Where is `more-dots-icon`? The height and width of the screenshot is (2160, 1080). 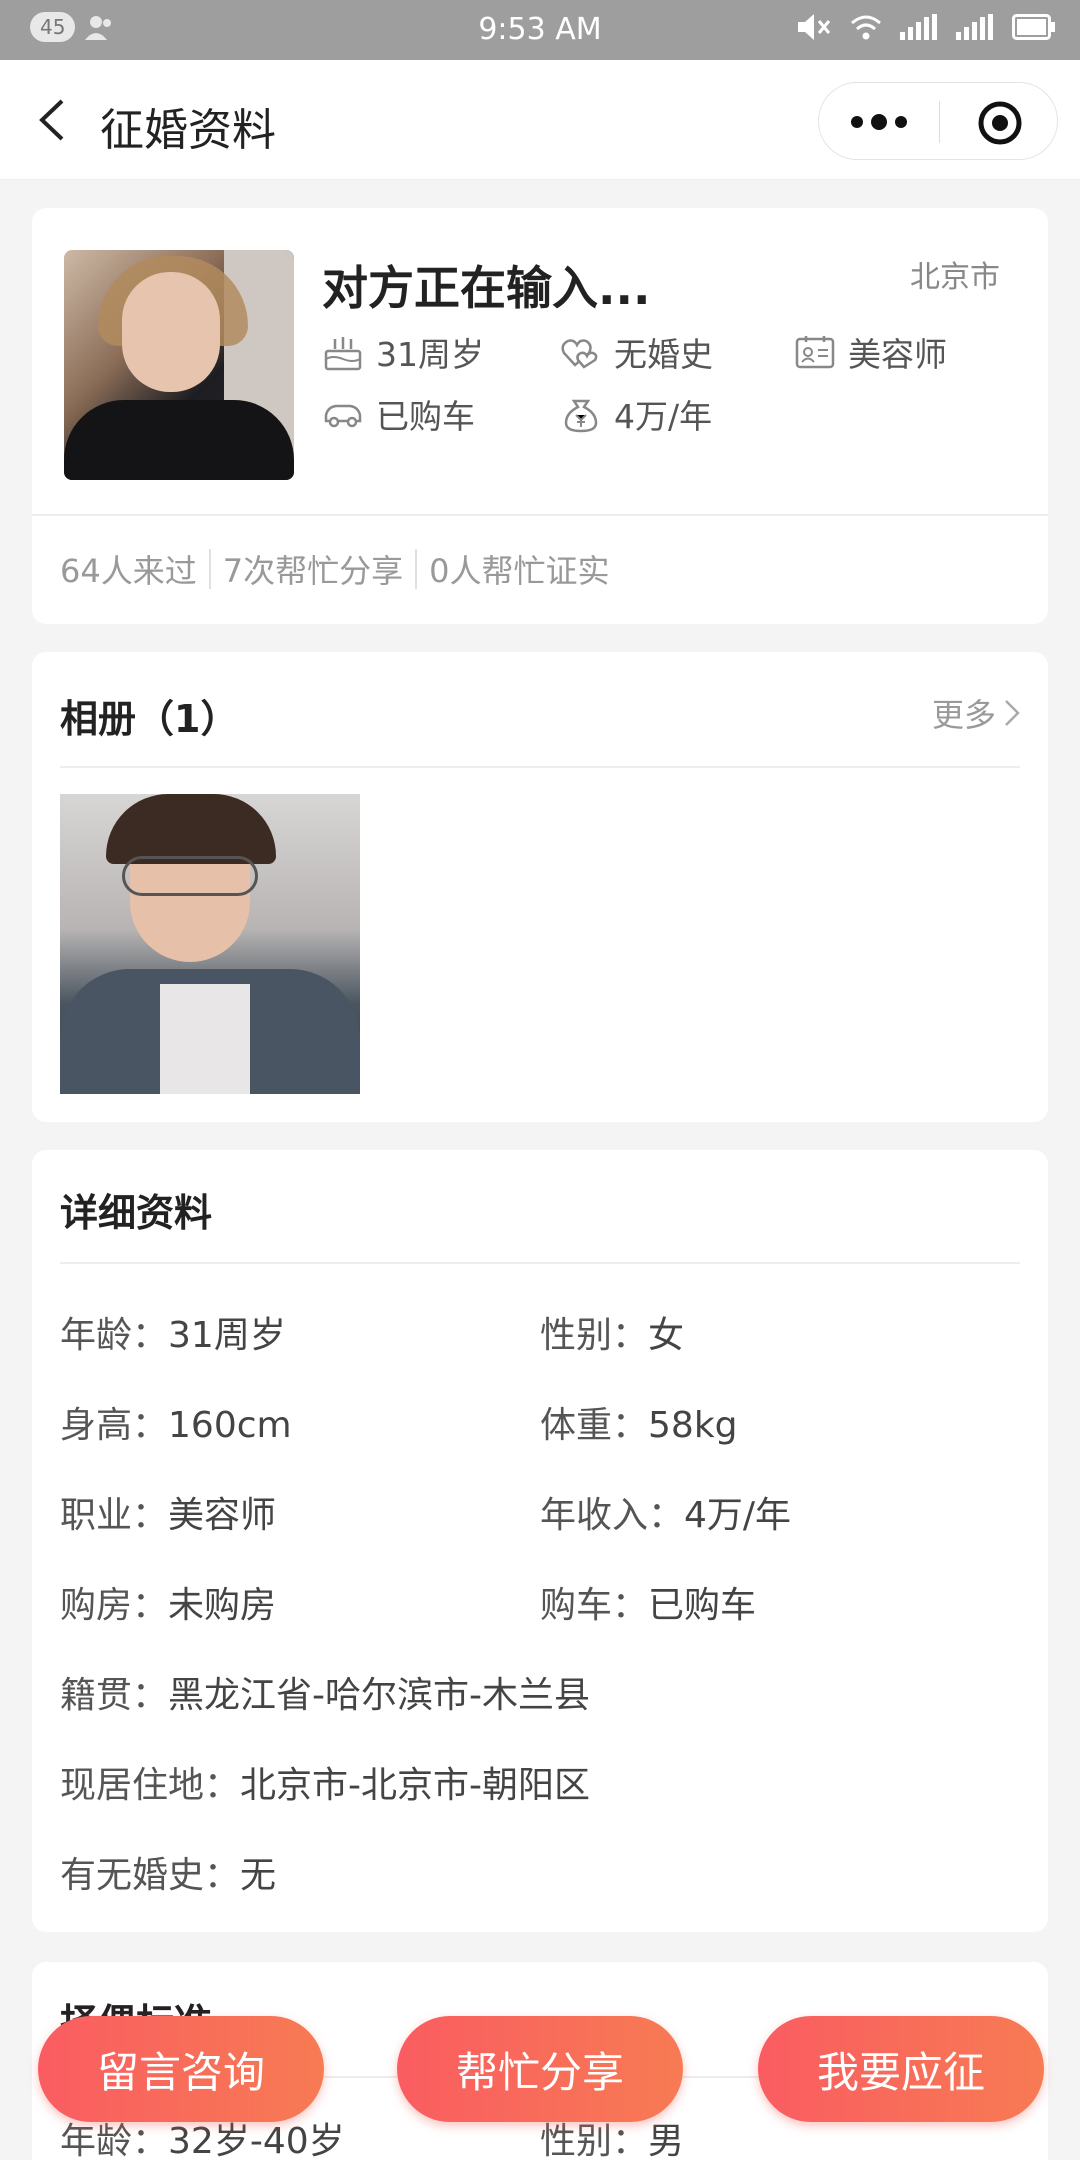 more-dots-icon is located at coordinates (879, 122).